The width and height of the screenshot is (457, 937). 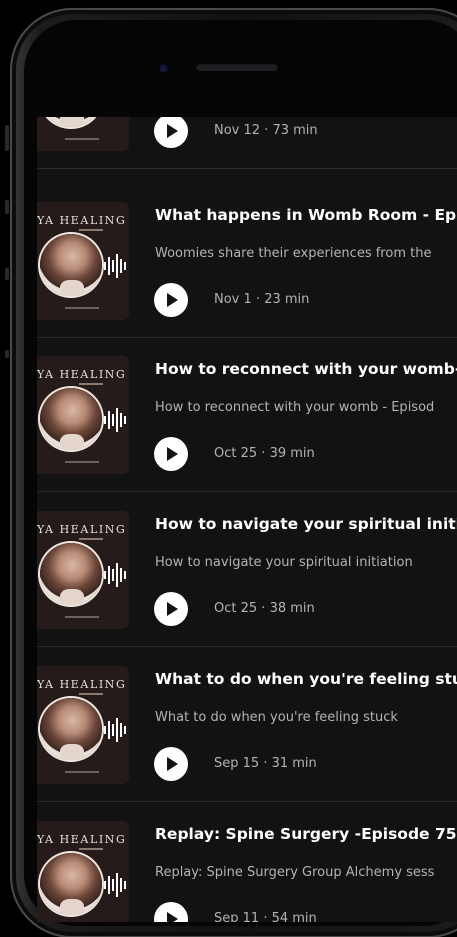 What do you see at coordinates (294, 916) in the screenshot?
I see `episode-duration: 54 min` at bounding box center [294, 916].